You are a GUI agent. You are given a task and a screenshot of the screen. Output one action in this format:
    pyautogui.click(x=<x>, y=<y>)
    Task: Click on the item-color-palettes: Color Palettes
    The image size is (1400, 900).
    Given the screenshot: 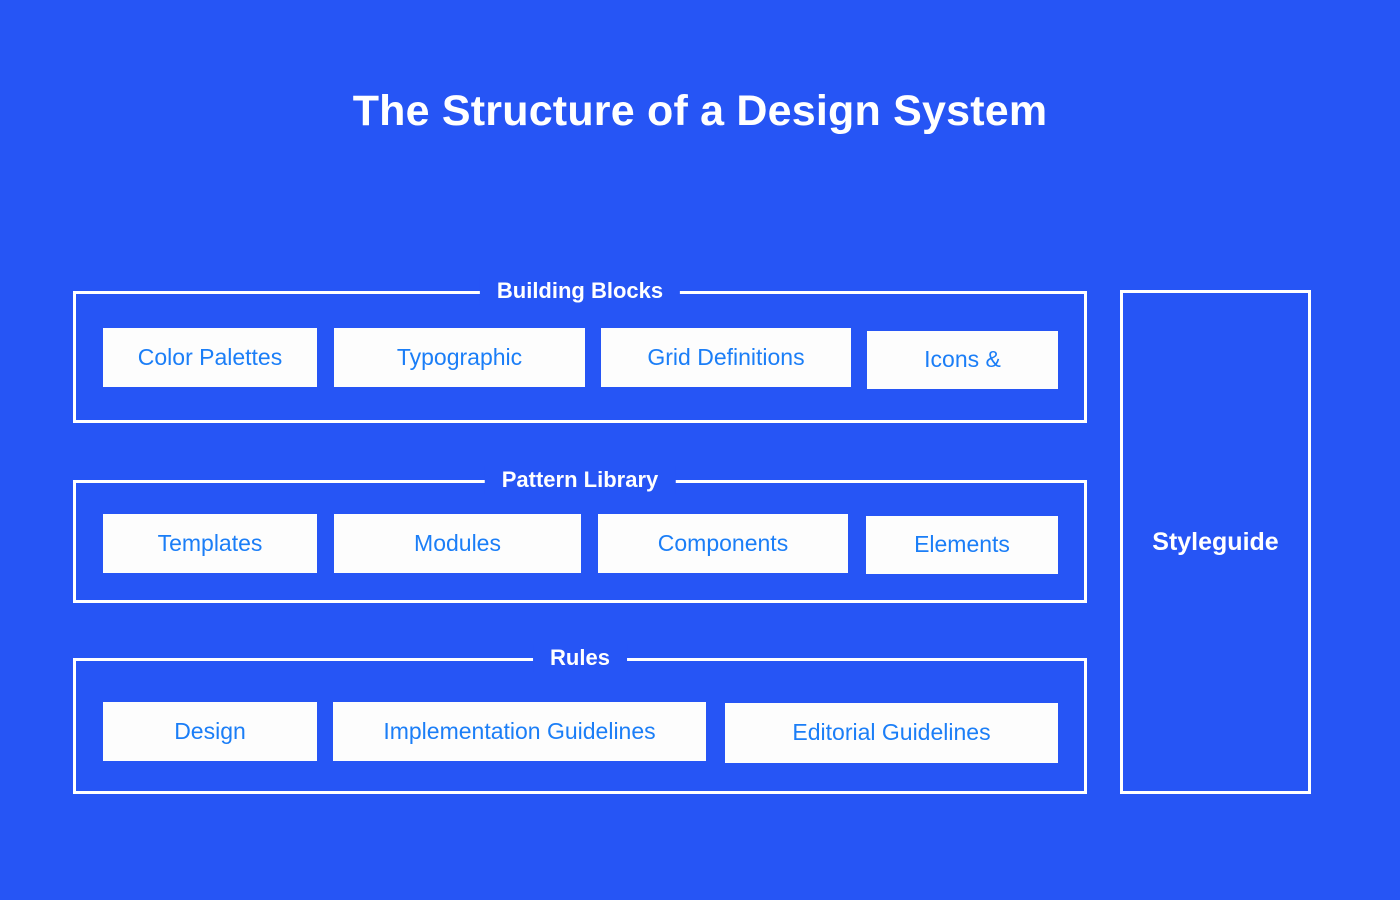 What is the action you would take?
    pyautogui.click(x=210, y=357)
    